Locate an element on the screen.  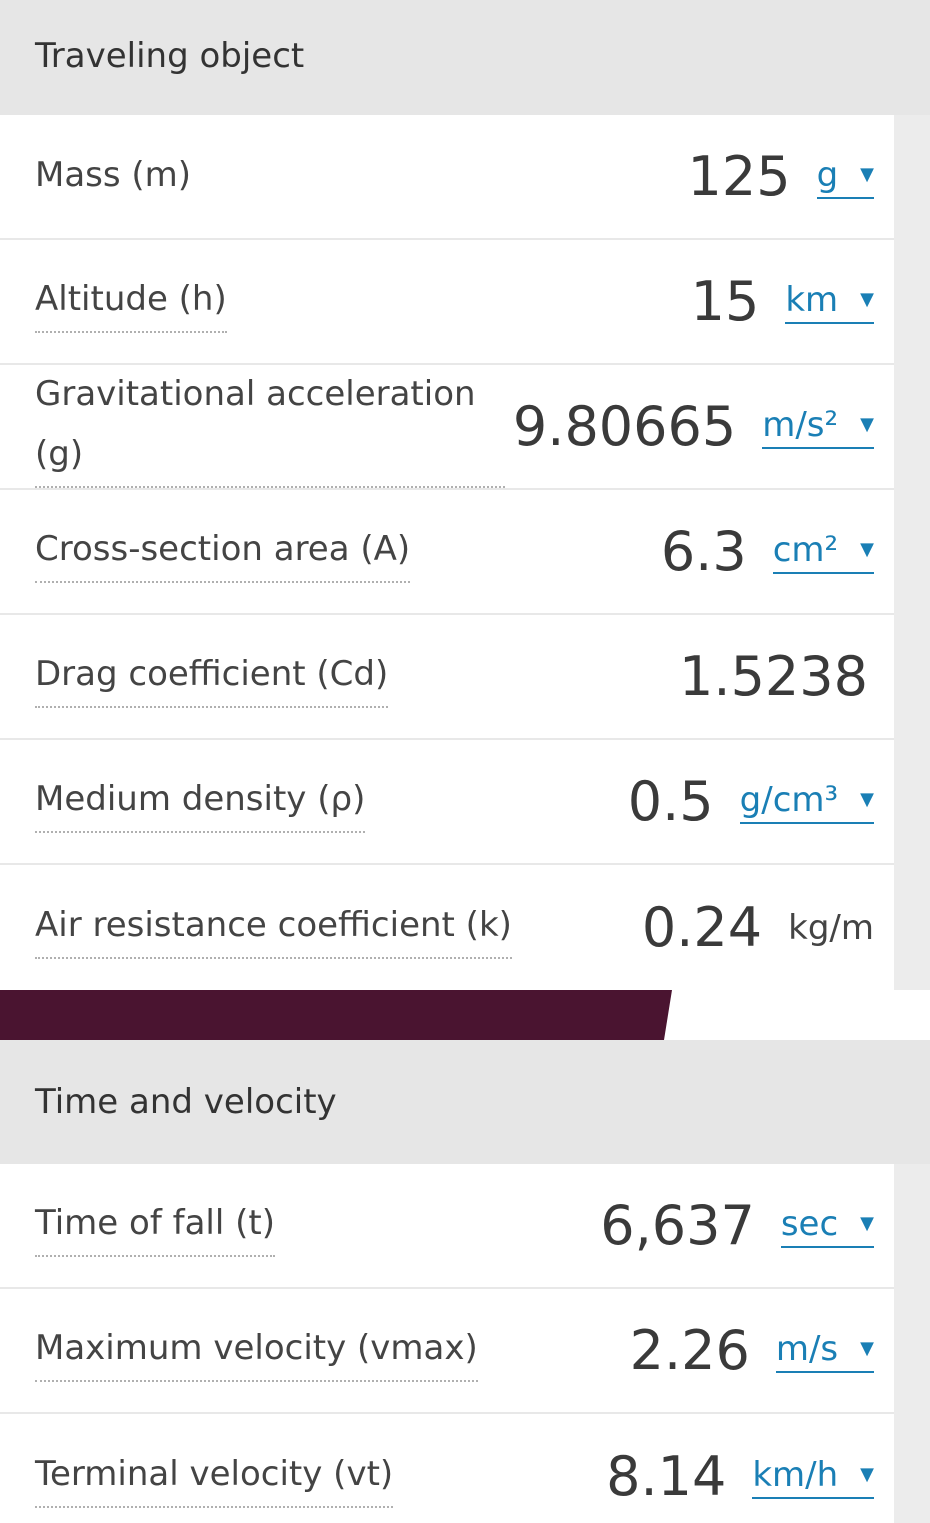
terminal-velocity-row: Terminal velocity (vt) 8.14 km/h ▼ is located at coordinates (447, 1468).